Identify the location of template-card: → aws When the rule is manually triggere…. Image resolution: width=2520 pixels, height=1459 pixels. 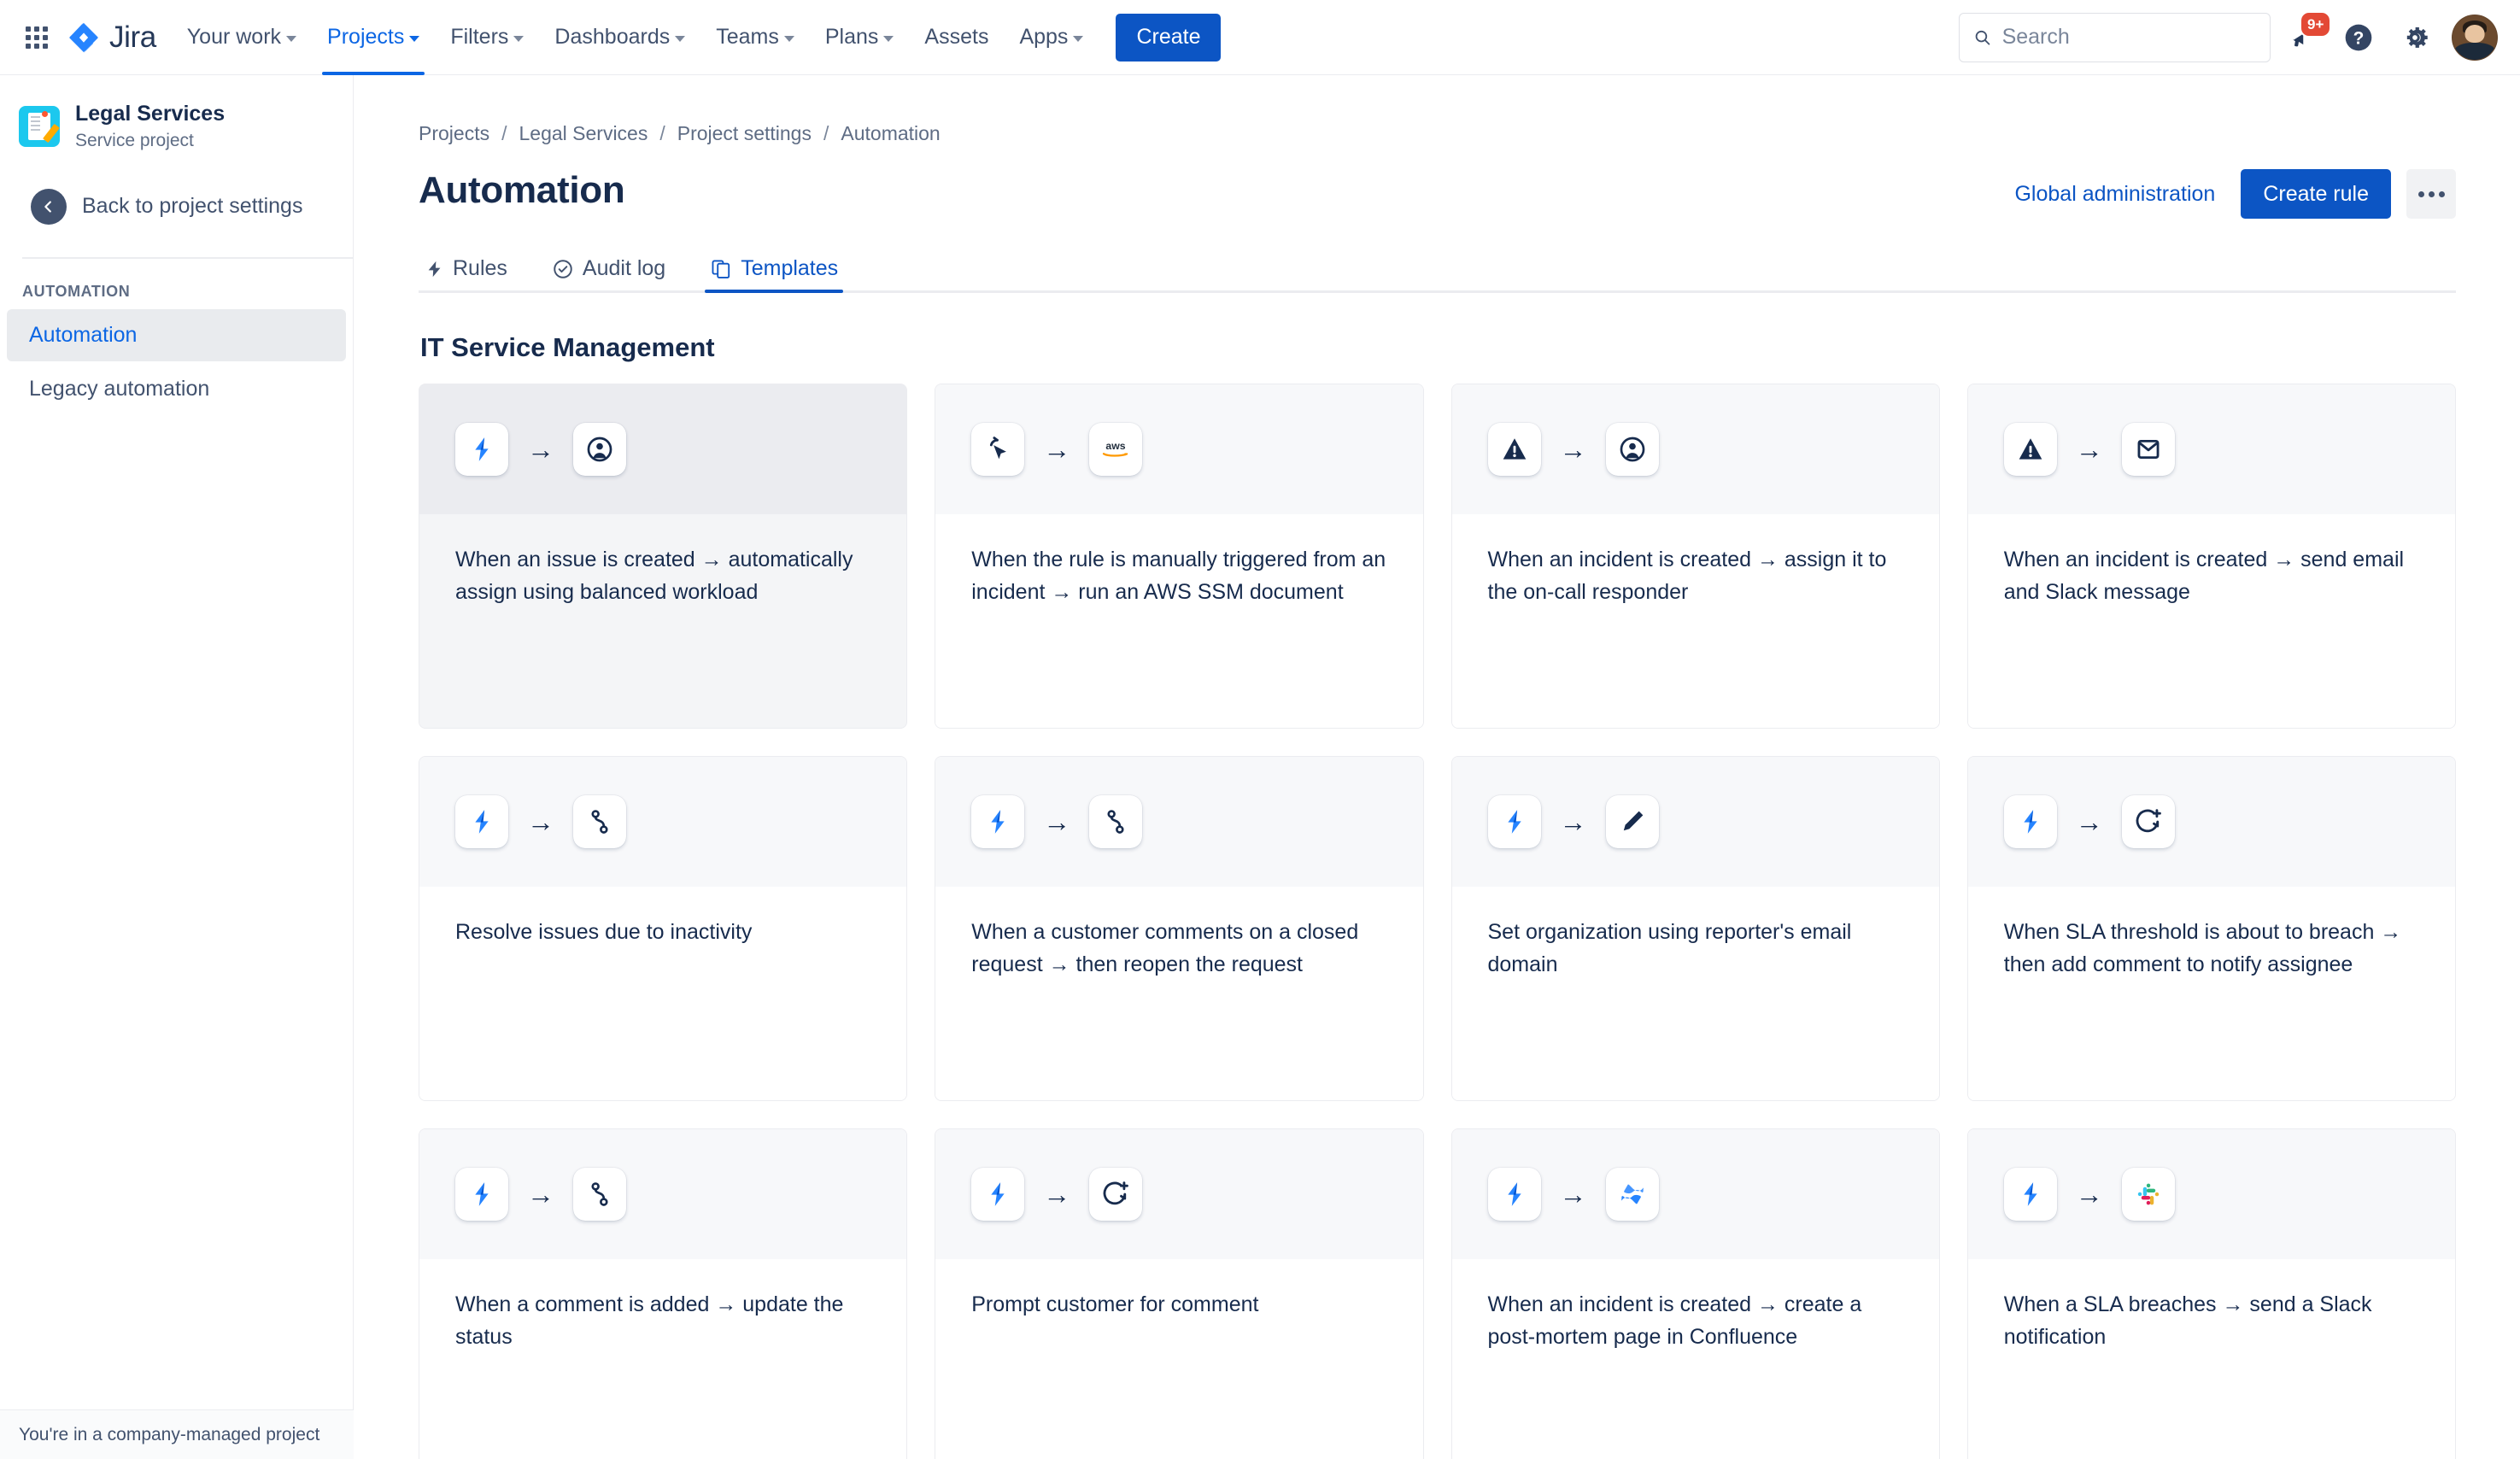
(1179, 556).